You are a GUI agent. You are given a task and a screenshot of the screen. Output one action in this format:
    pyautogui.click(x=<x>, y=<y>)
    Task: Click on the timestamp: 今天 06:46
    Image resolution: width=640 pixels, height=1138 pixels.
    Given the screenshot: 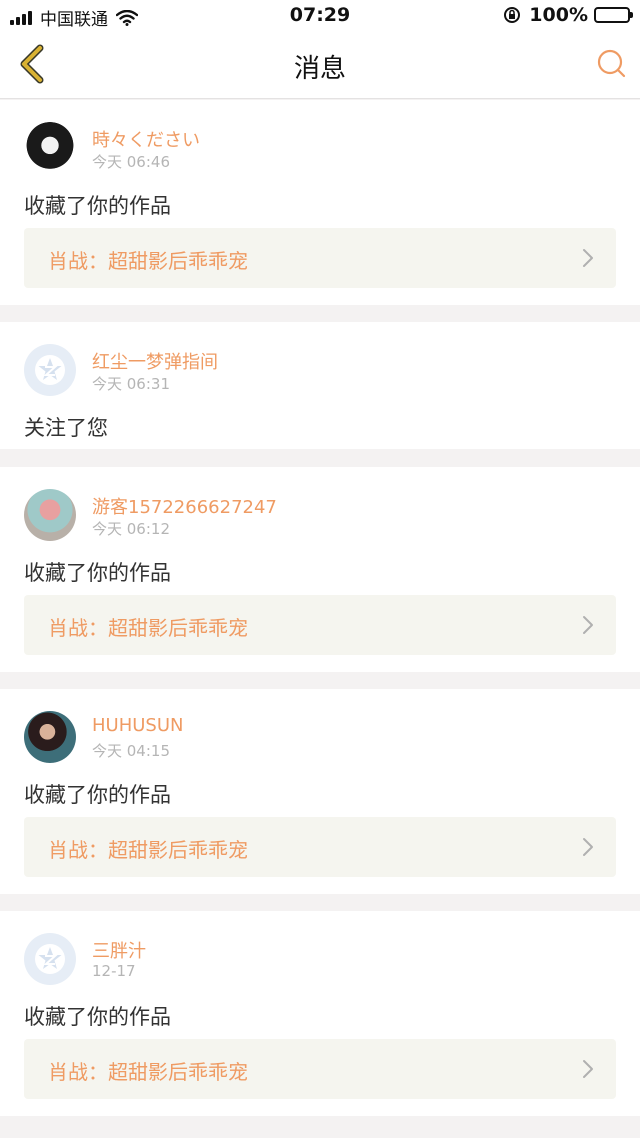 What is the action you would take?
    pyautogui.click(x=131, y=162)
    